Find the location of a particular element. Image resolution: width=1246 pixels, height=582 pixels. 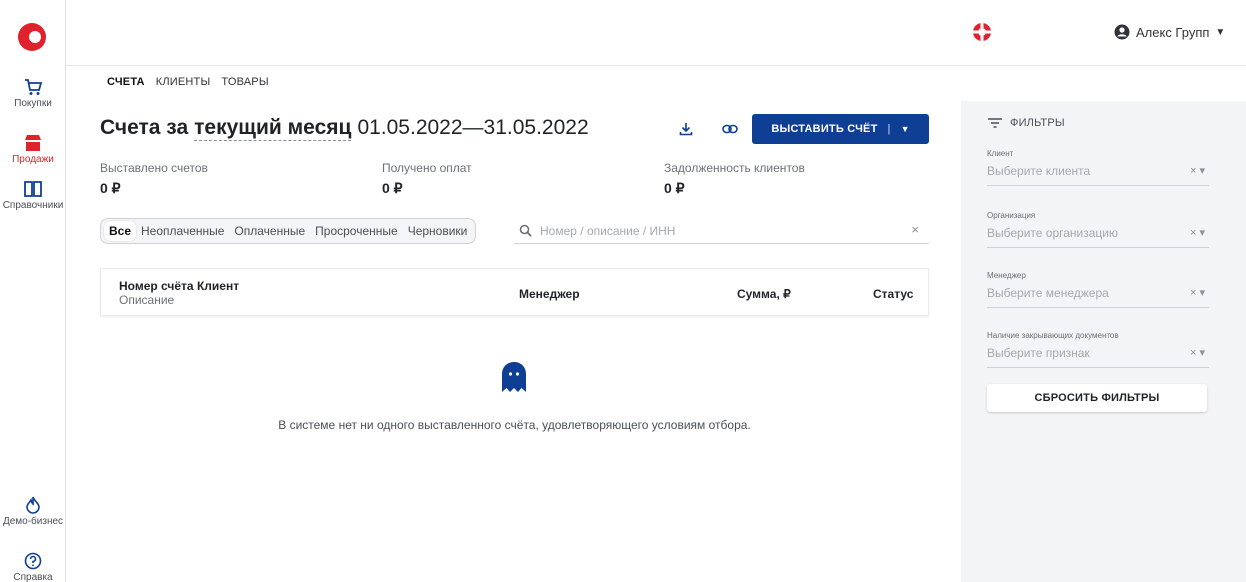

filter-client: Клиент Выберите клиента × ▾ is located at coordinates (1098, 167).